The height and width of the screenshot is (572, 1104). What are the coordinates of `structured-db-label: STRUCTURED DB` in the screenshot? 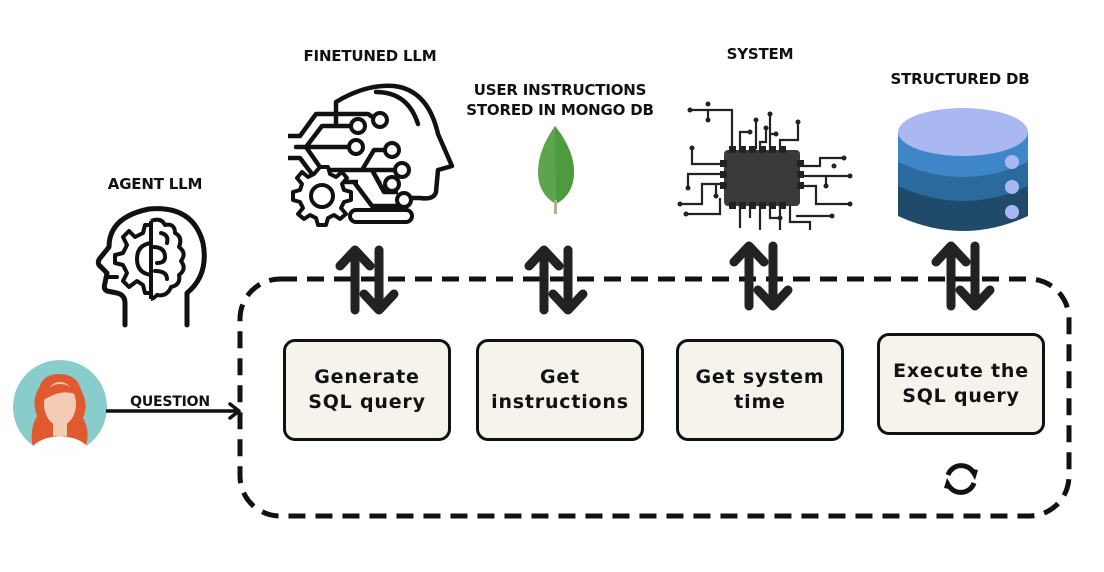 It's located at (960, 79).